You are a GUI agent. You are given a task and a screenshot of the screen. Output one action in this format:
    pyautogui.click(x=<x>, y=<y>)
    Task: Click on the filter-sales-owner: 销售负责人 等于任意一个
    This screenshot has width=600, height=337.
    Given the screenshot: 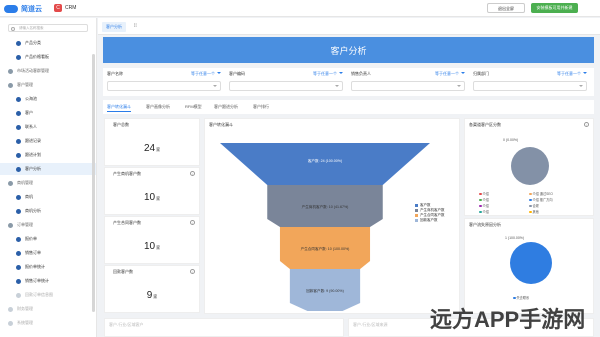 What is the action you would take?
    pyautogui.click(x=408, y=82)
    